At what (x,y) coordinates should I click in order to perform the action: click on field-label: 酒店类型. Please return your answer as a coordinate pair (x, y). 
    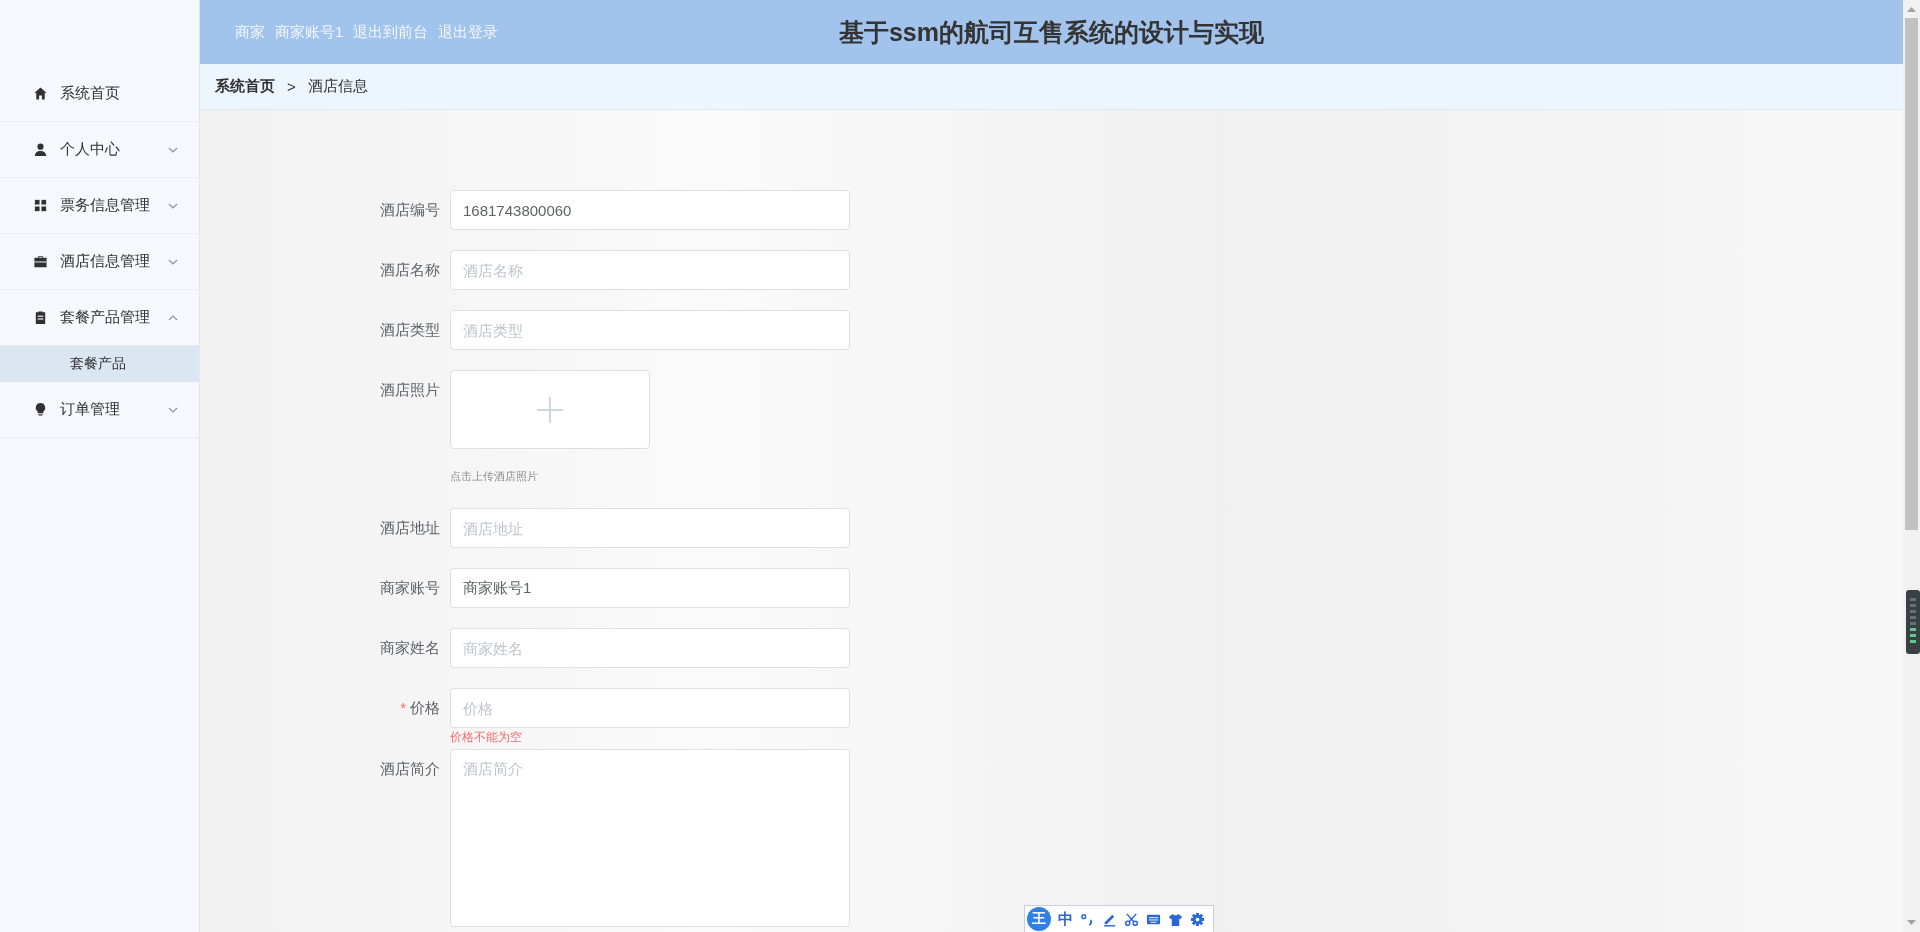
    Looking at the image, I should click on (410, 330).